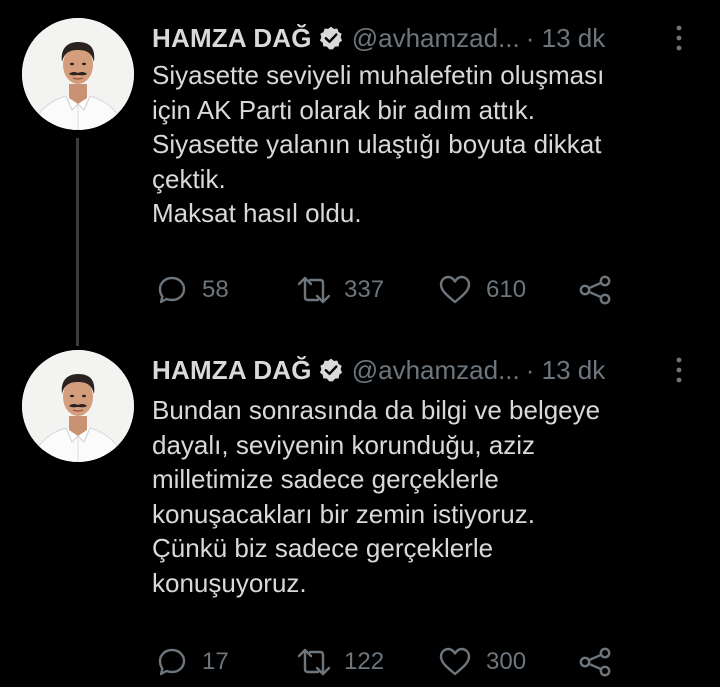 The image size is (720, 687). Describe the element at coordinates (378, 75) in the screenshot. I see `tweet-text-line: Siyasette seviyeli muhalefetin oluşması` at that location.